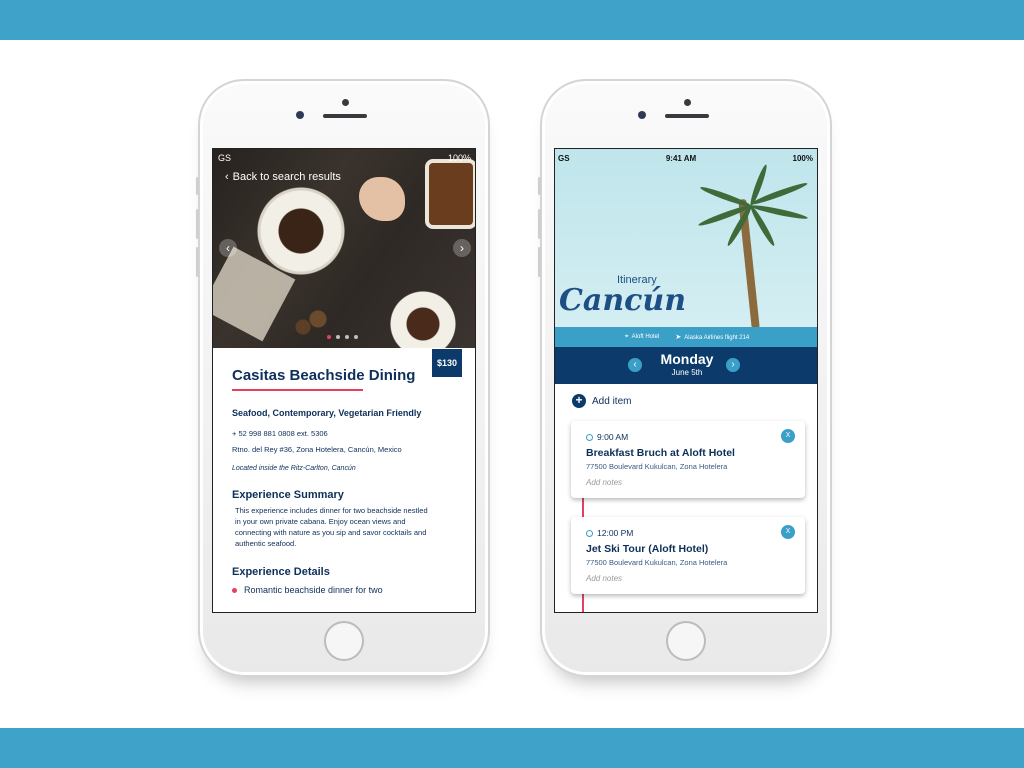 This screenshot has width=1024, height=768. What do you see at coordinates (281, 572) in the screenshot?
I see `details-heading: Experience Details` at bounding box center [281, 572].